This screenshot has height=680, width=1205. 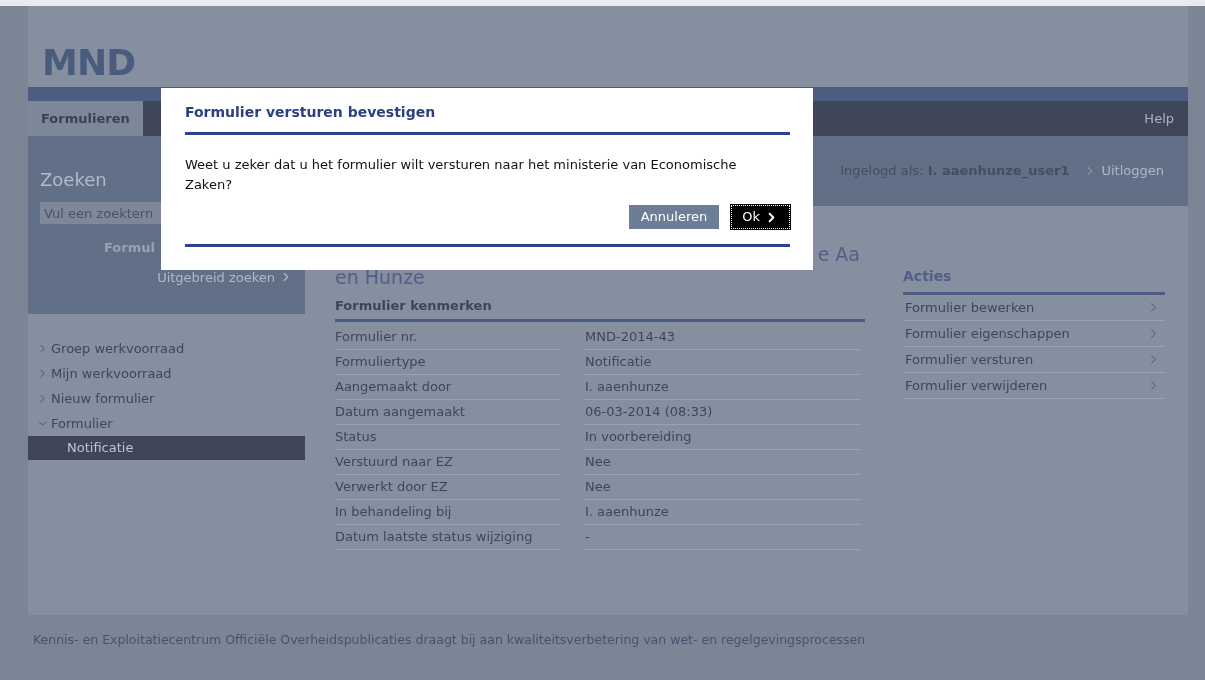 What do you see at coordinates (89, 63) in the screenshot?
I see `logo: MND` at bounding box center [89, 63].